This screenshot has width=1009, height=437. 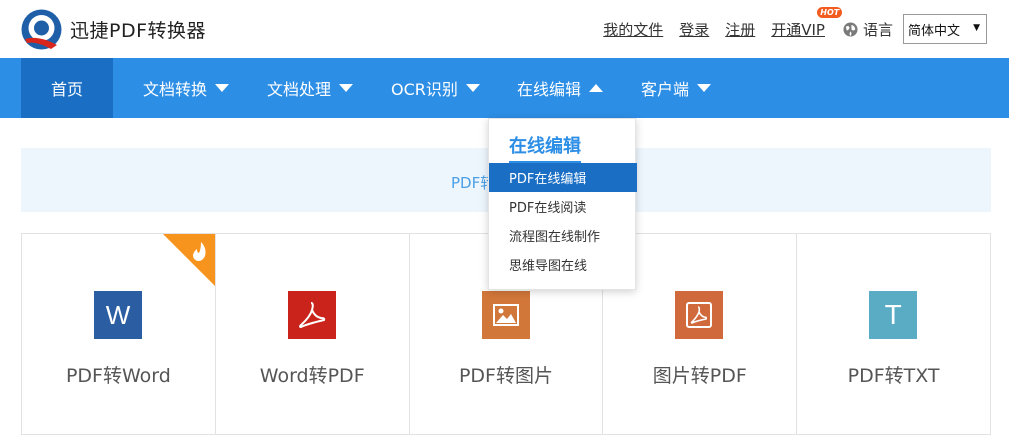 I want to click on pdf-doc-icon, so click(x=699, y=315).